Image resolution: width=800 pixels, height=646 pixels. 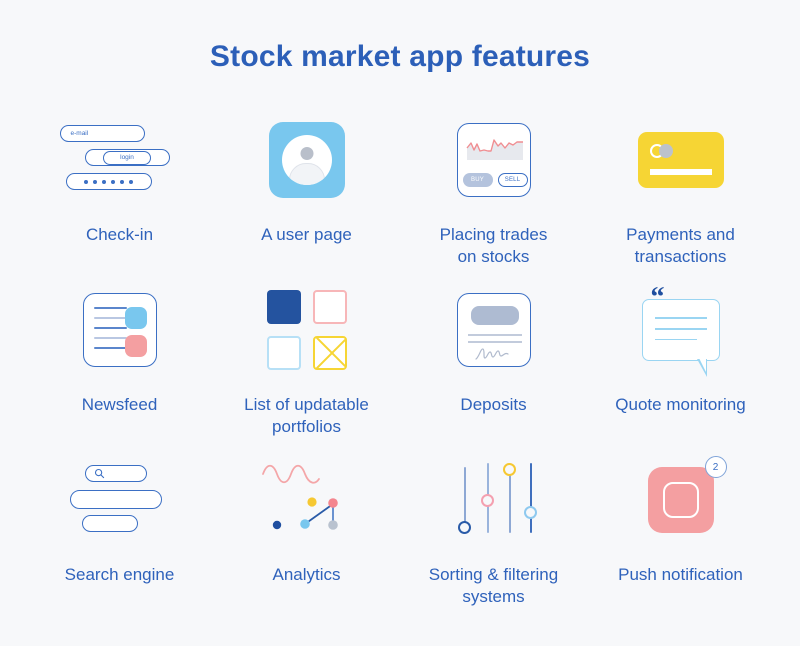 I want to click on sell-button: SELL, so click(x=512, y=180).